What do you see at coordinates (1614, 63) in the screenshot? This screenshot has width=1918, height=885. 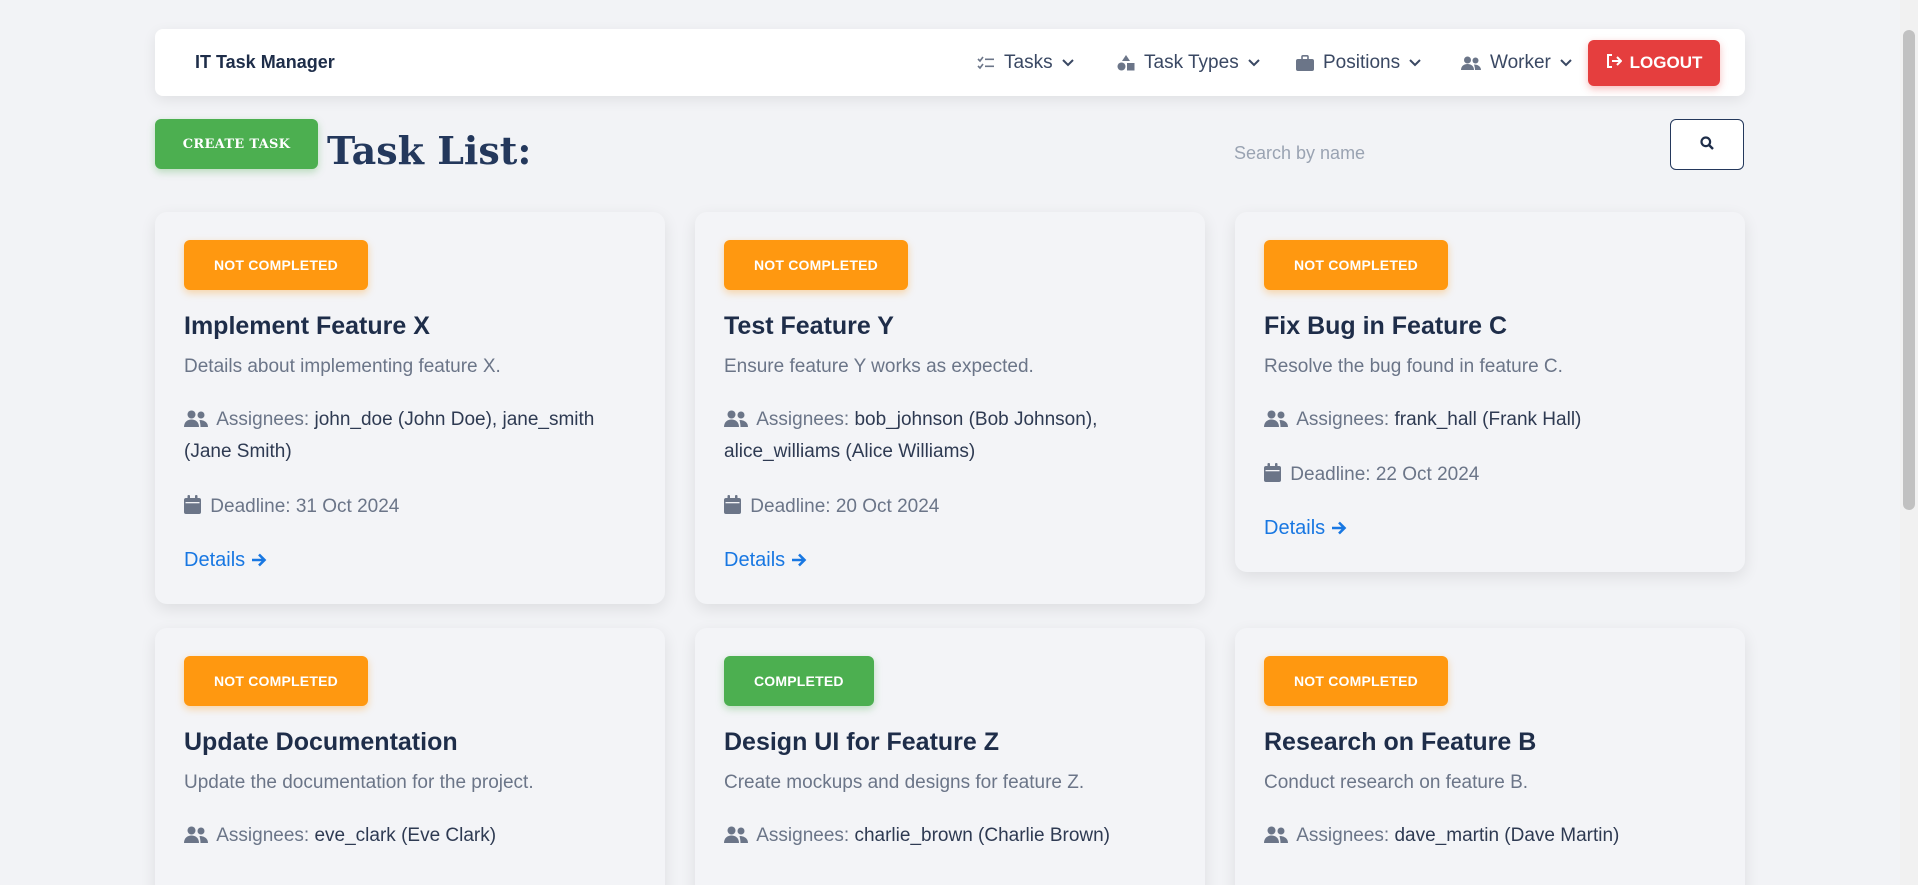 I see `sign-out-icon` at bounding box center [1614, 63].